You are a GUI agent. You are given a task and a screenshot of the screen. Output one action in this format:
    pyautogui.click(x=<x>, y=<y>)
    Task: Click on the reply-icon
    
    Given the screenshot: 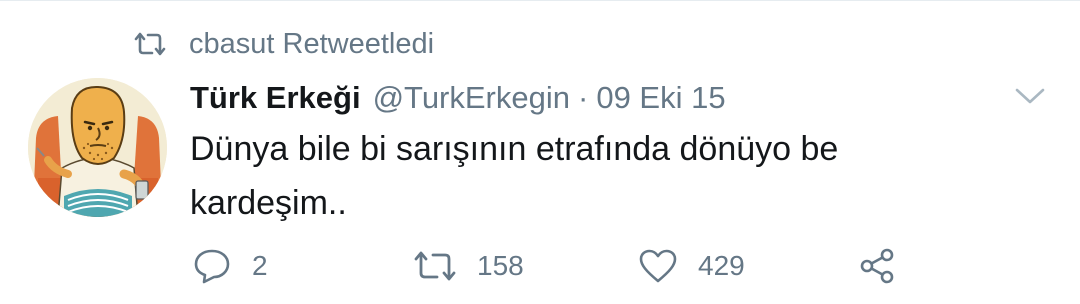 What is the action you would take?
    pyautogui.click(x=212, y=266)
    